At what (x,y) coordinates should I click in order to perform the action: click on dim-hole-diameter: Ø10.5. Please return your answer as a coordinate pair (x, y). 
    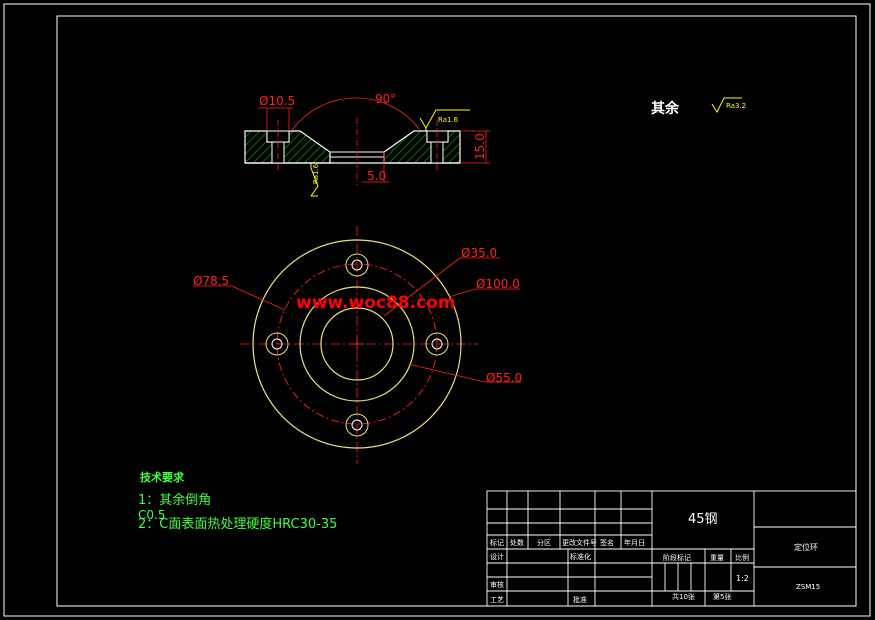
    Looking at the image, I should click on (277, 101).